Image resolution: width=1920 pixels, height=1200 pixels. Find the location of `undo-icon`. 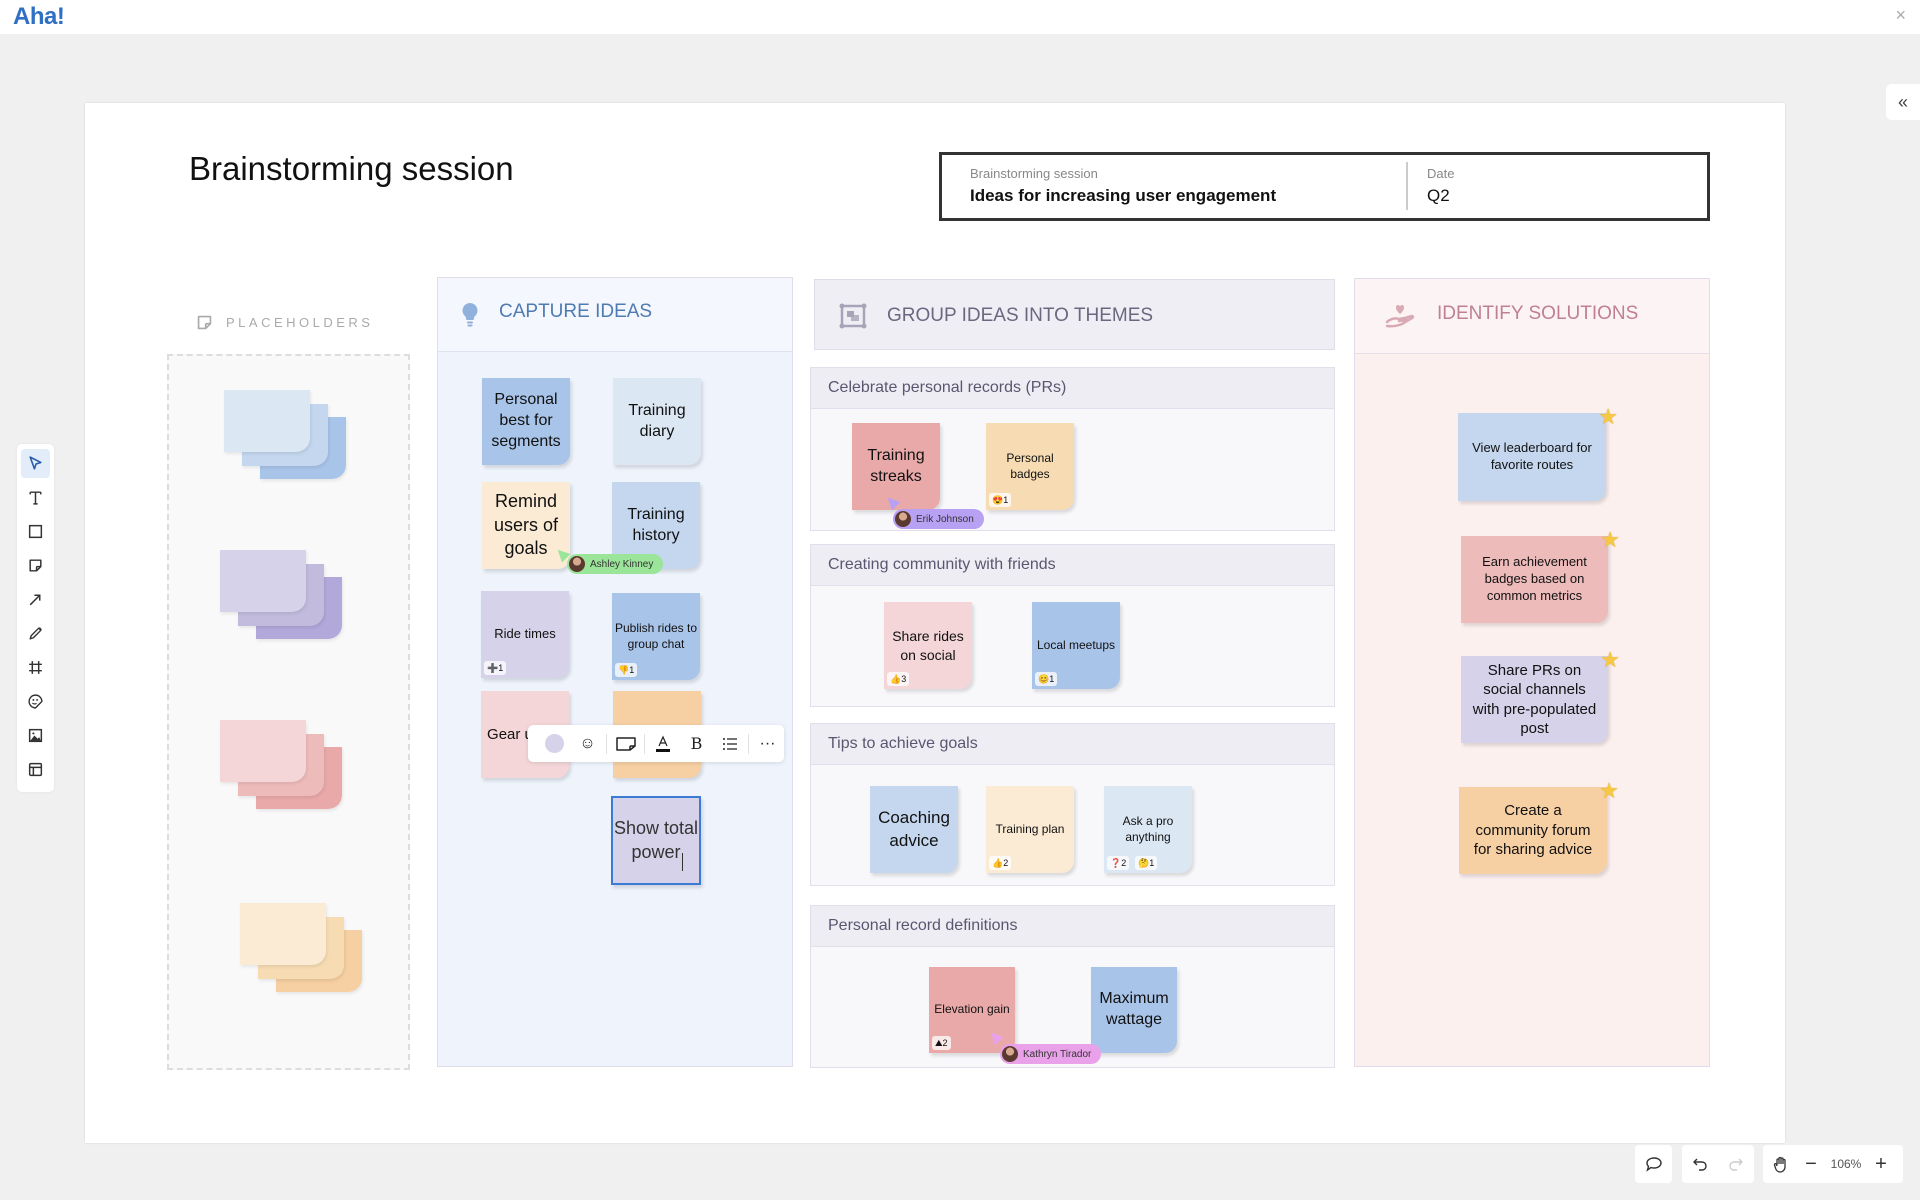

undo-icon is located at coordinates (1700, 1164).